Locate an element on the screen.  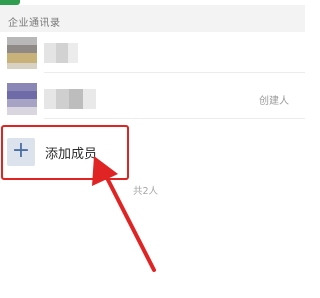
arrow-head is located at coordinates (105, 171).